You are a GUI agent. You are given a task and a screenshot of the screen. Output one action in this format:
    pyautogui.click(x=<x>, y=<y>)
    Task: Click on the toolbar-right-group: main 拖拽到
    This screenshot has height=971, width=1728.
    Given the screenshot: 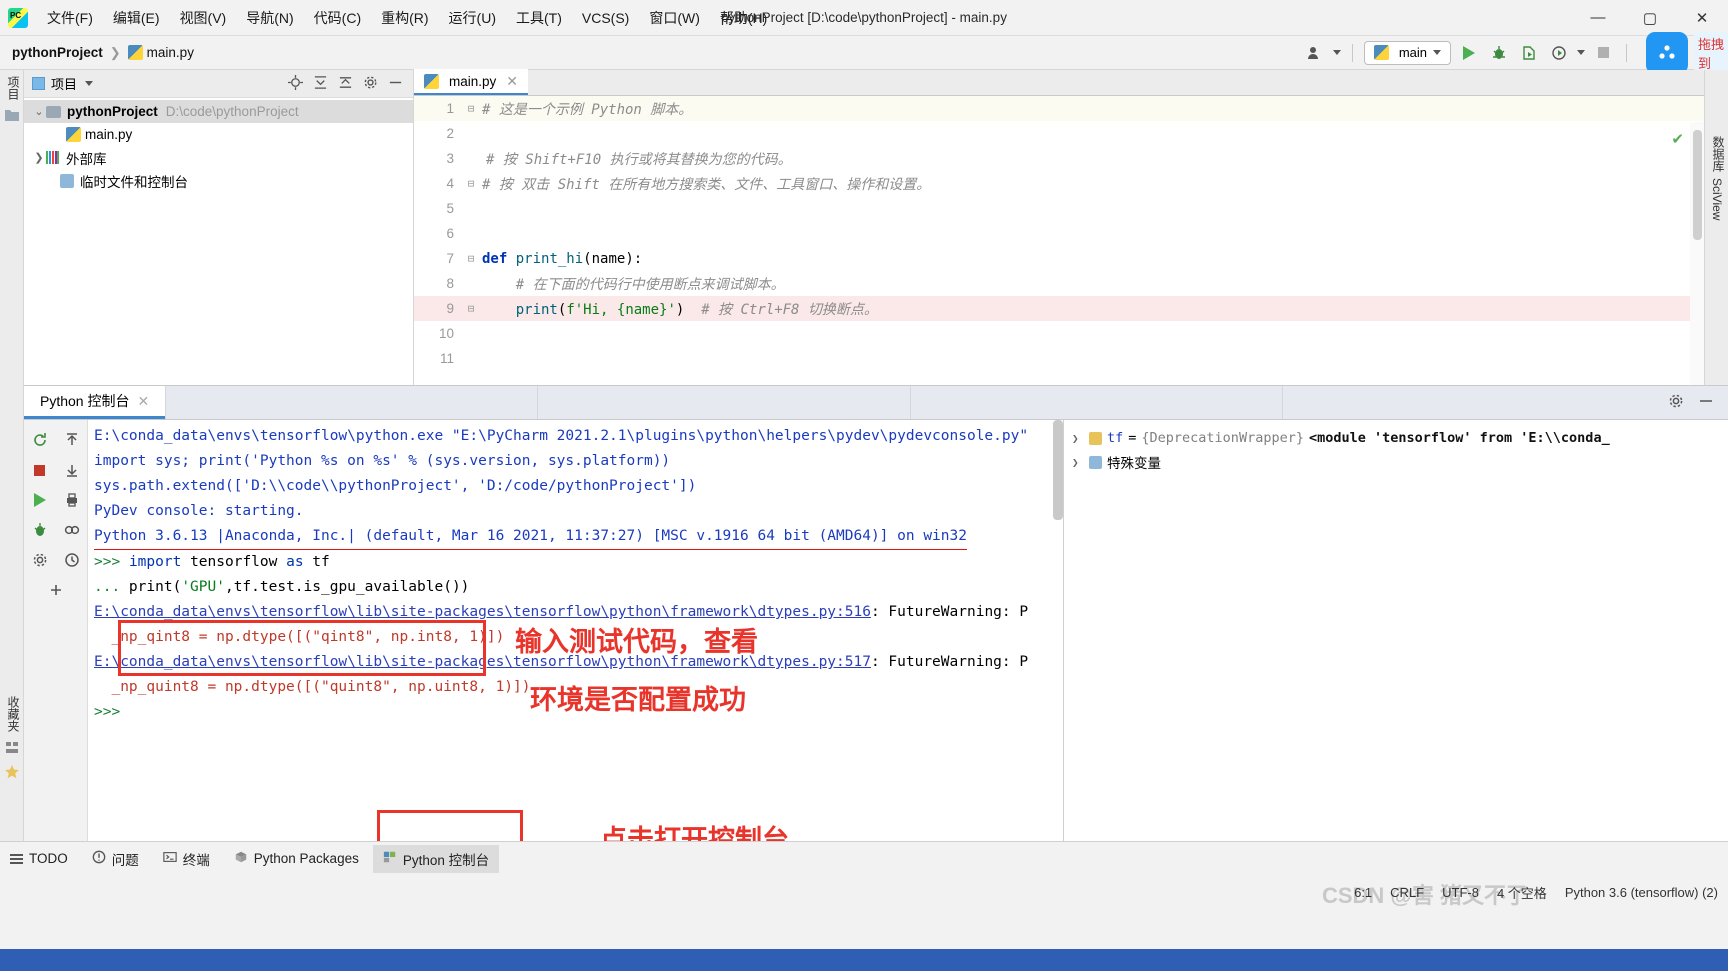 What is the action you would take?
    pyautogui.click(x=1515, y=52)
    